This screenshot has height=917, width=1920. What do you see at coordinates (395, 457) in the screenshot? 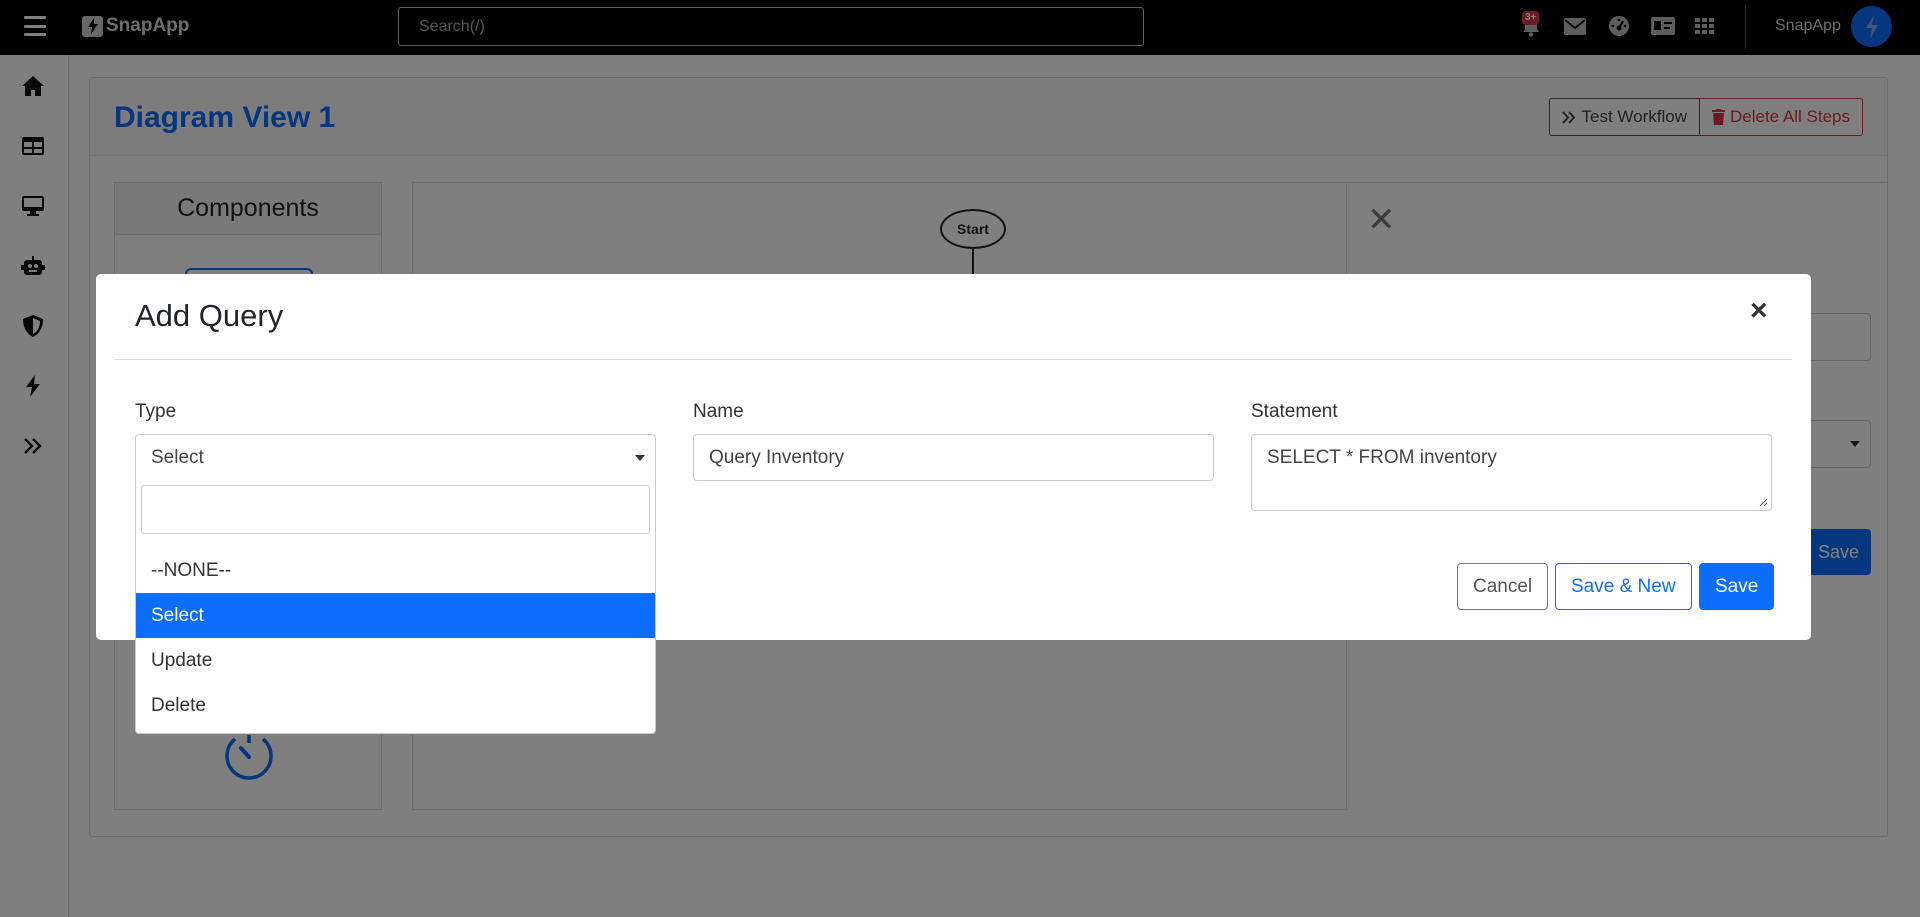
I see `type-select: Select` at bounding box center [395, 457].